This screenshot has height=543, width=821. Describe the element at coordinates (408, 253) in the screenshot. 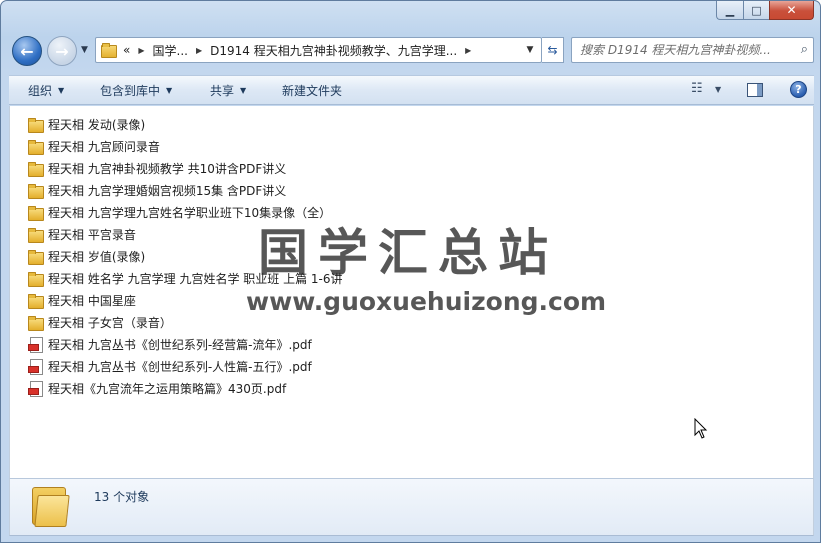

I see `watermark-title: 国学汇总站` at that location.